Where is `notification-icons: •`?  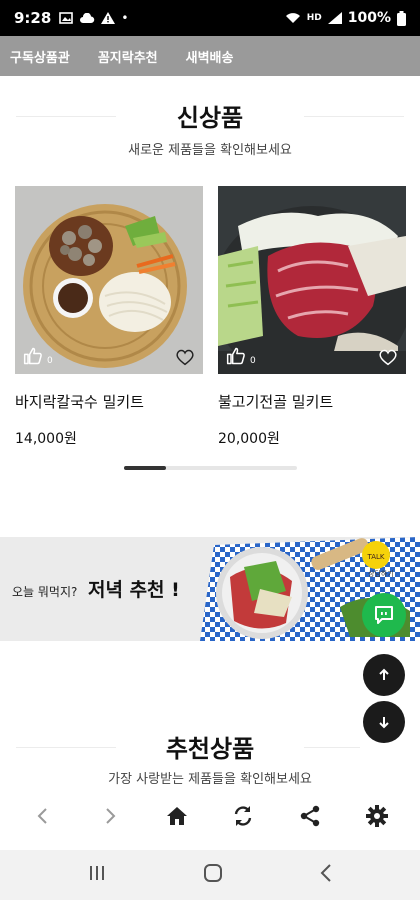 notification-icons: • is located at coordinates (93, 18).